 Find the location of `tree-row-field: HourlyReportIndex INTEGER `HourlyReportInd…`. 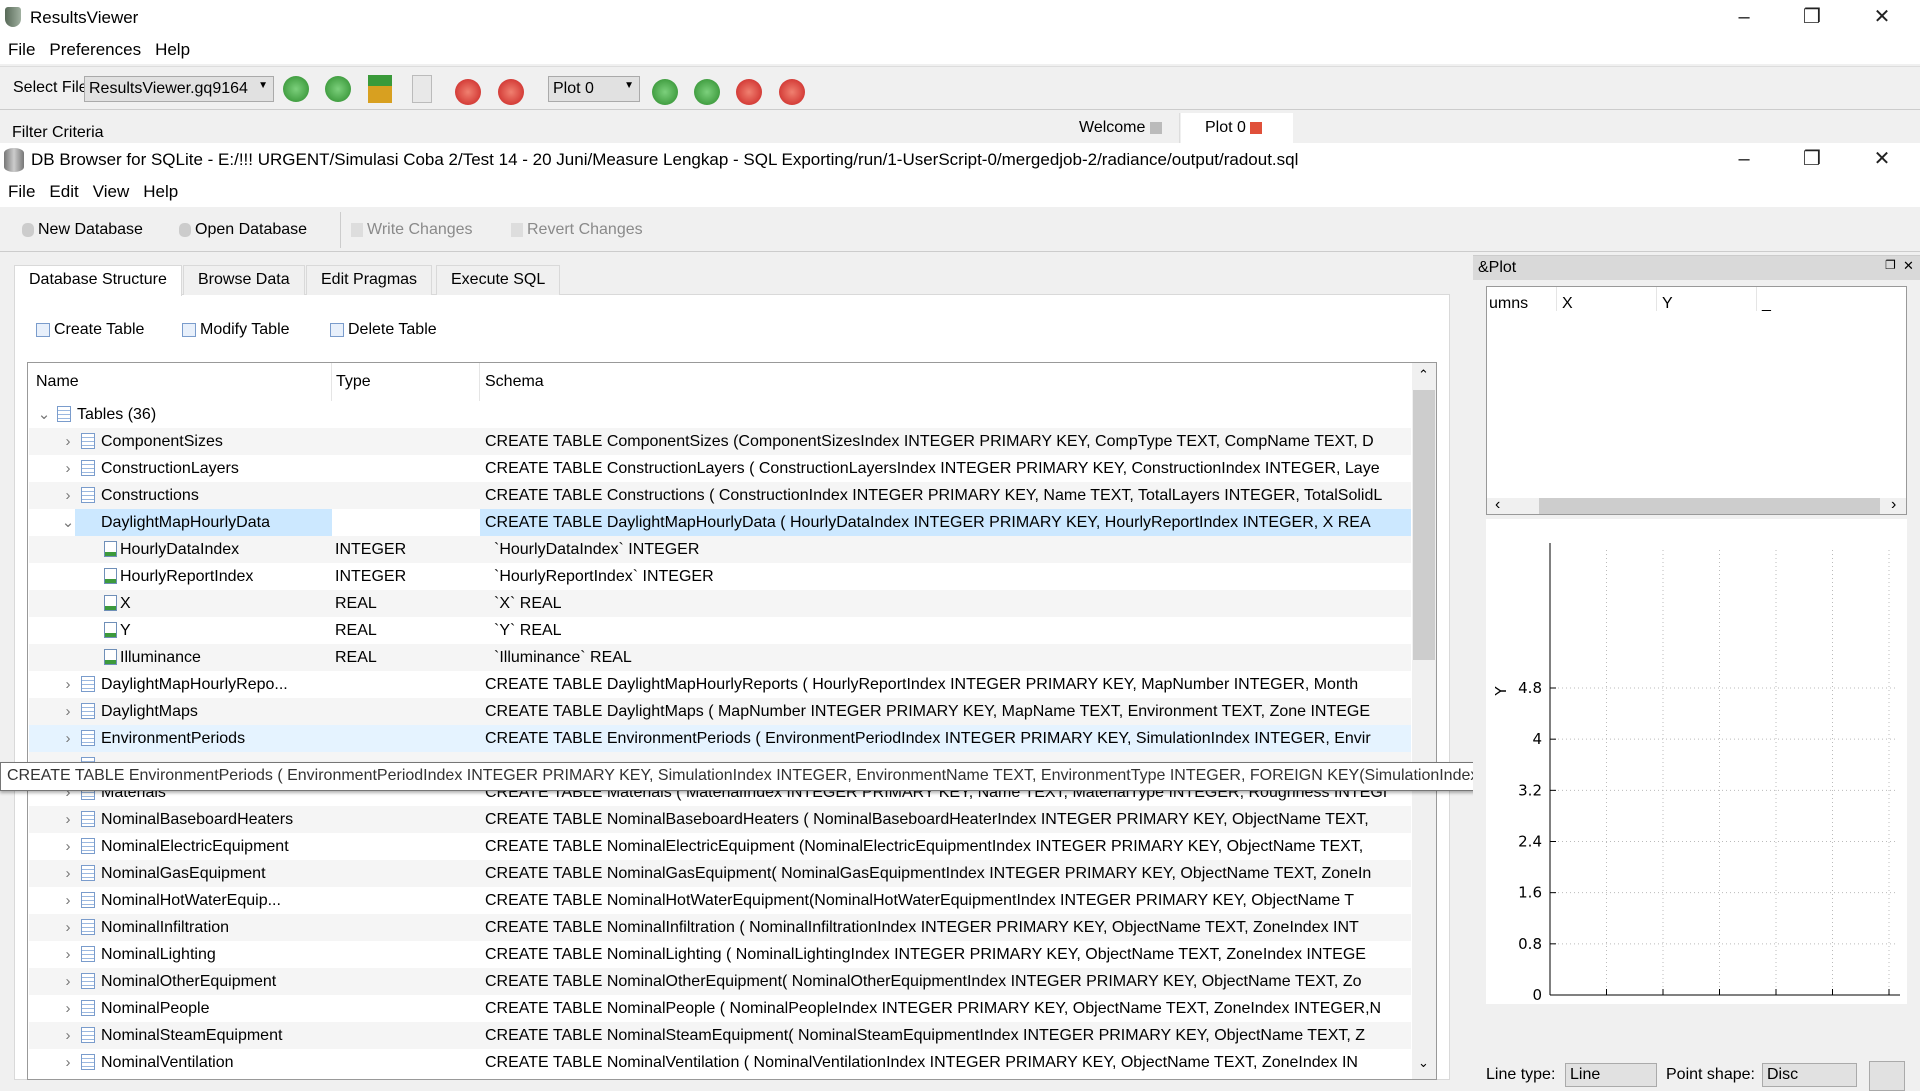

tree-row-field: HourlyReportIndex INTEGER `HourlyReportInd… is located at coordinates (720, 576).